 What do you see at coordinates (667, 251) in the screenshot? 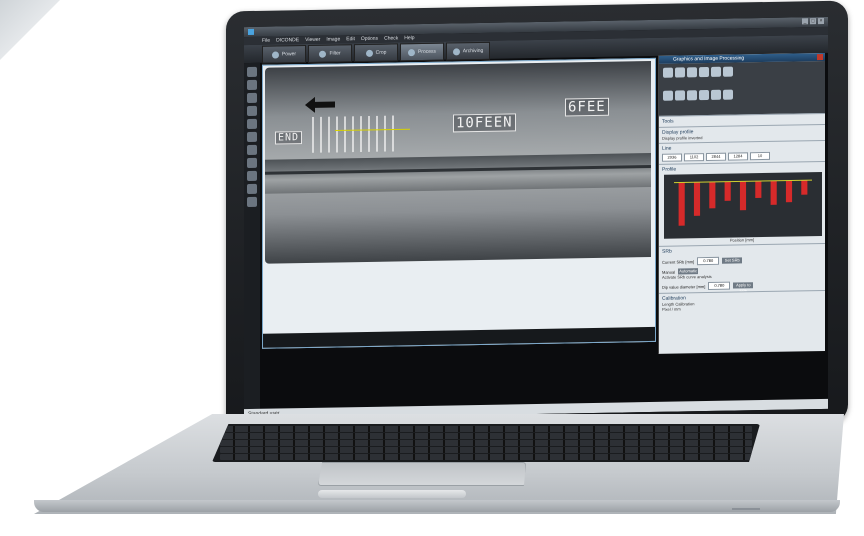
I see `section-title: SRb` at bounding box center [667, 251].